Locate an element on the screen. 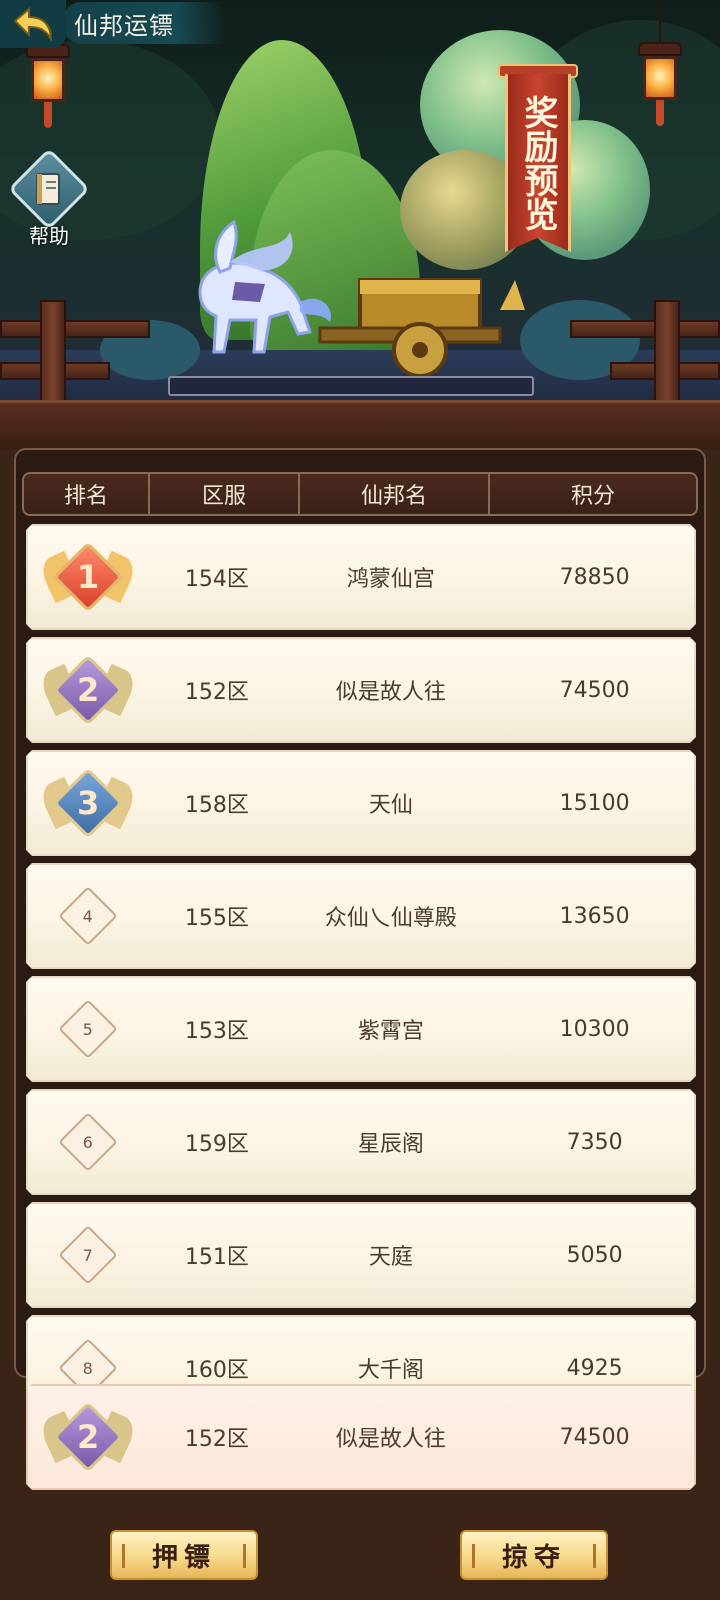 The height and width of the screenshot is (1600, 720). my-guild-rank-row: 2 152区 似是故人往 74500 is located at coordinates (361, 1437).